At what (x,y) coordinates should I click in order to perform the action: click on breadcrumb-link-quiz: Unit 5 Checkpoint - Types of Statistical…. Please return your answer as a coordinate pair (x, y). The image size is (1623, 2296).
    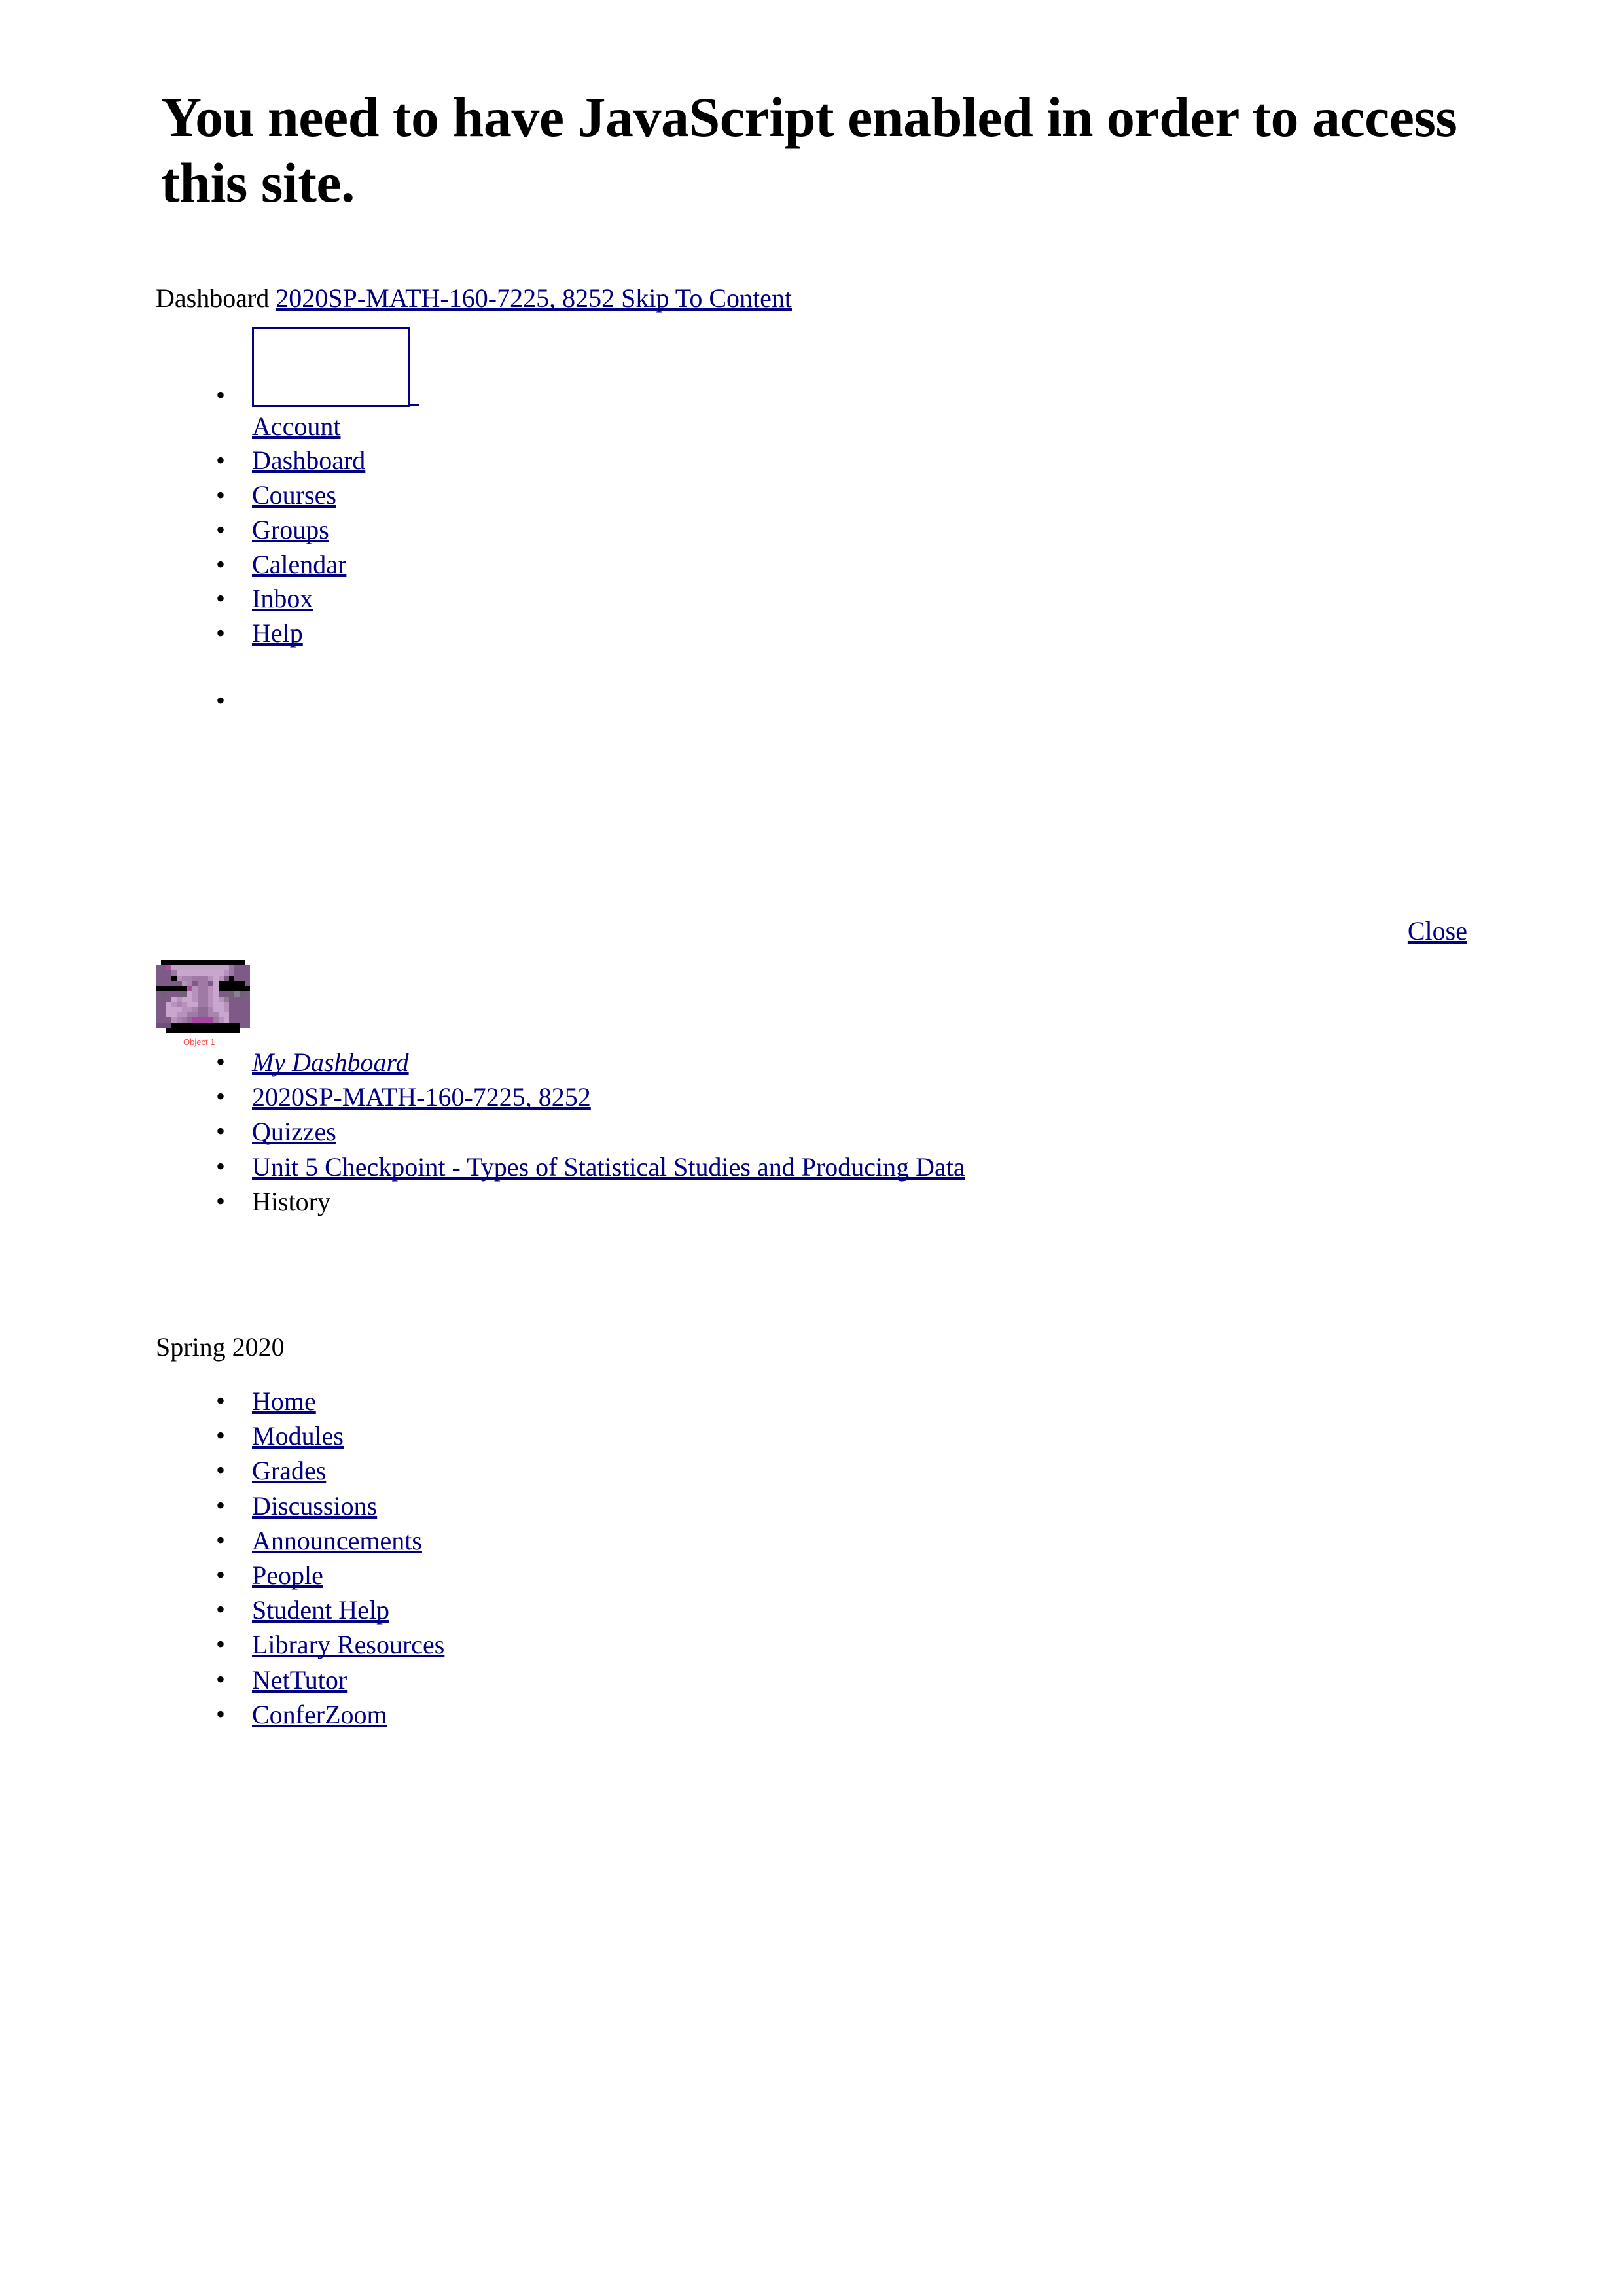
    Looking at the image, I should click on (608, 1167).